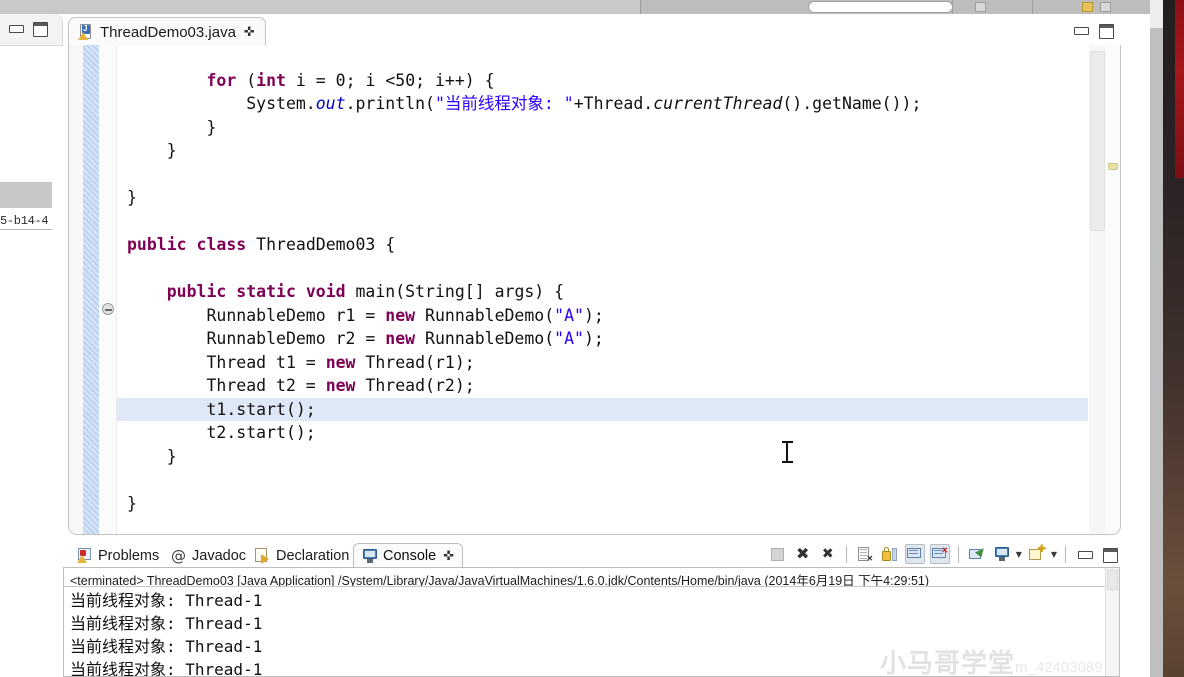 Image resolution: width=1184 pixels, height=677 pixels. I want to click on clear-console-button: ✕, so click(865, 554).